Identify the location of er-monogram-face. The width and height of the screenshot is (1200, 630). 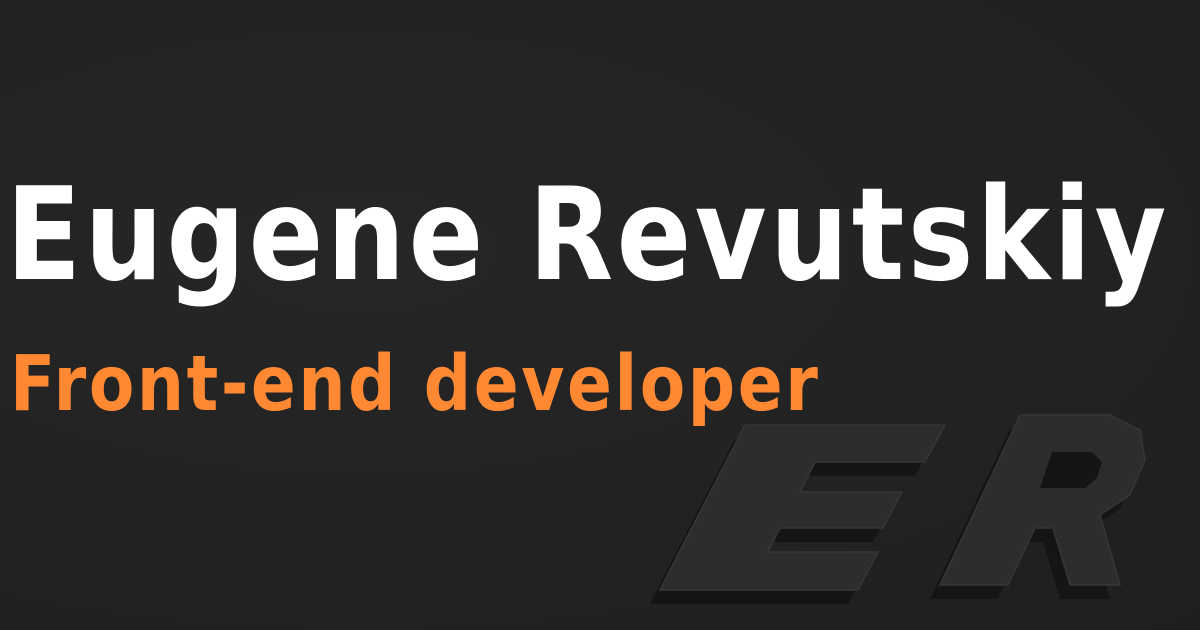
(902, 502).